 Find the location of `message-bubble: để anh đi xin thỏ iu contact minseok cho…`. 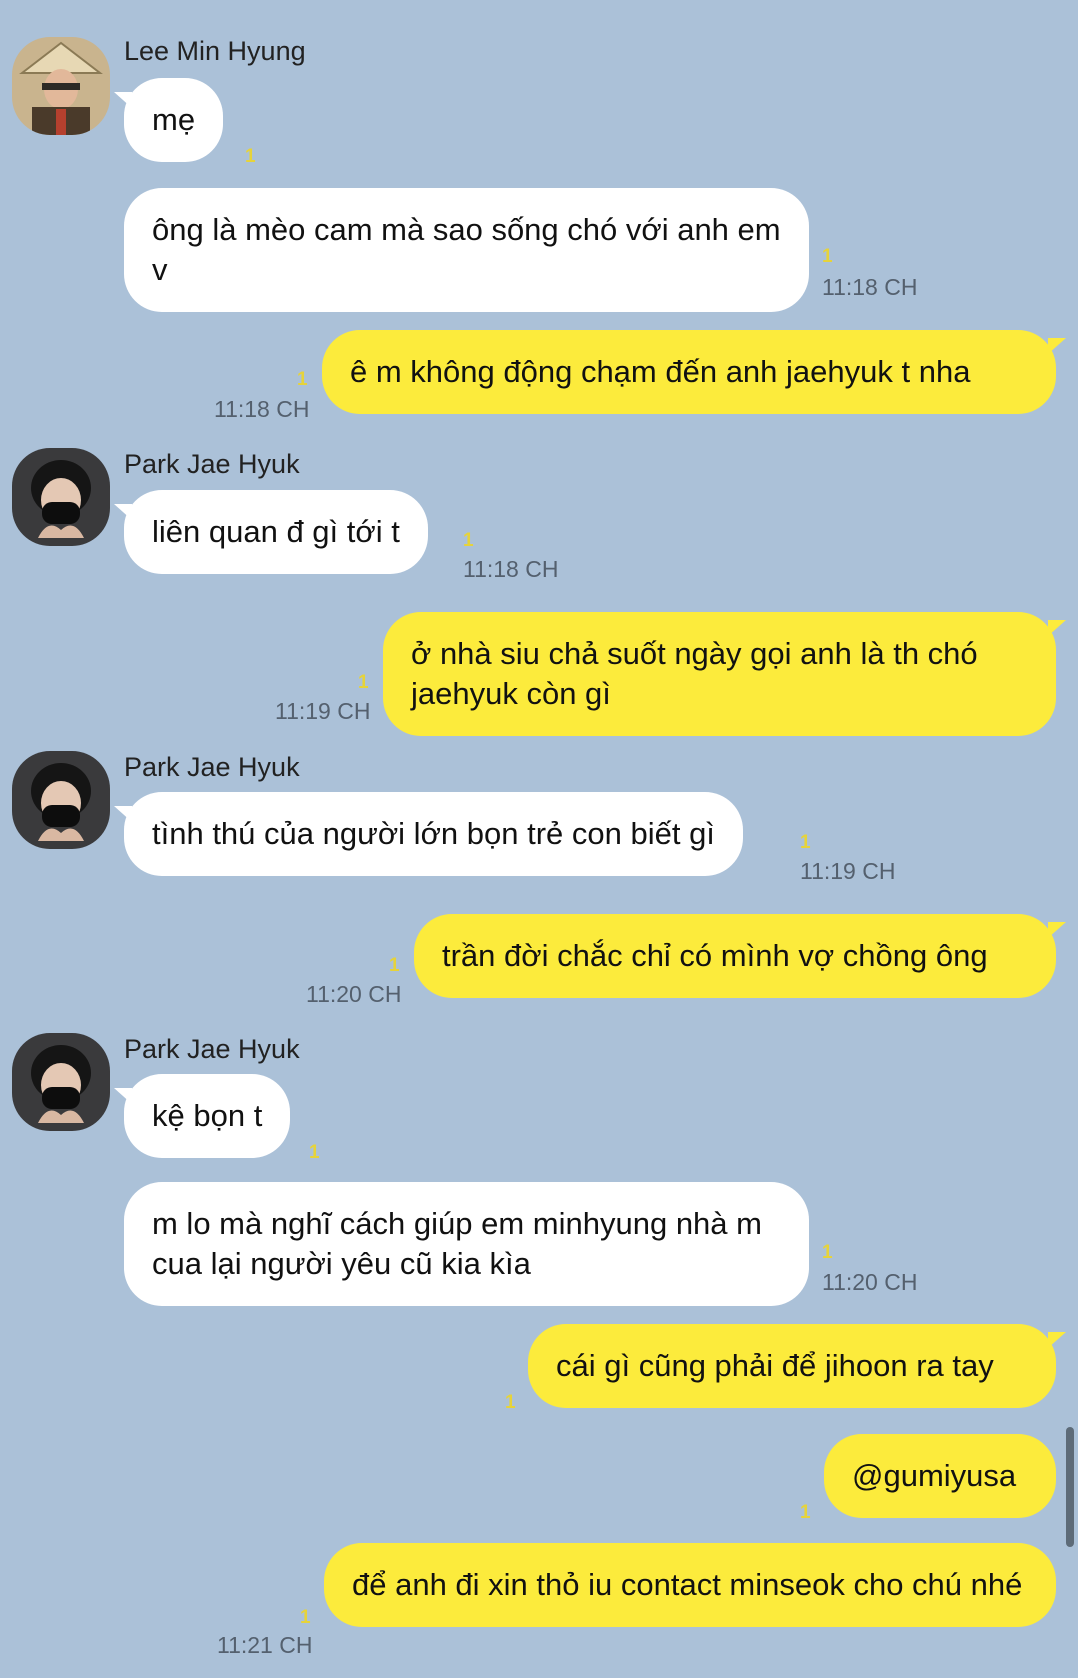

message-bubble: để anh đi xin thỏ iu contact minseok cho… is located at coordinates (690, 1585).